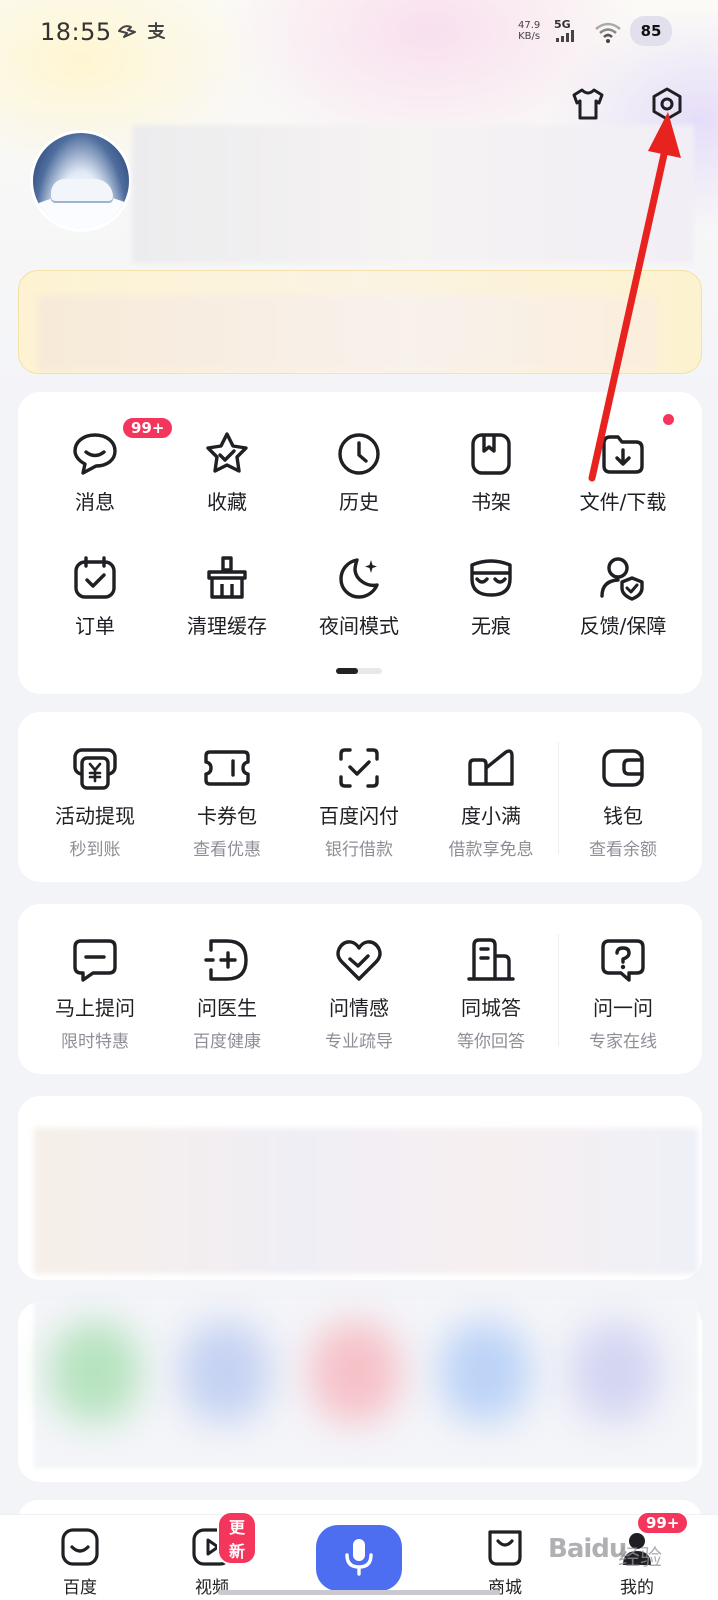 Image resolution: width=718 pixels, height=1600 pixels. I want to click on service-item-label: 问一问, so click(623, 1008).